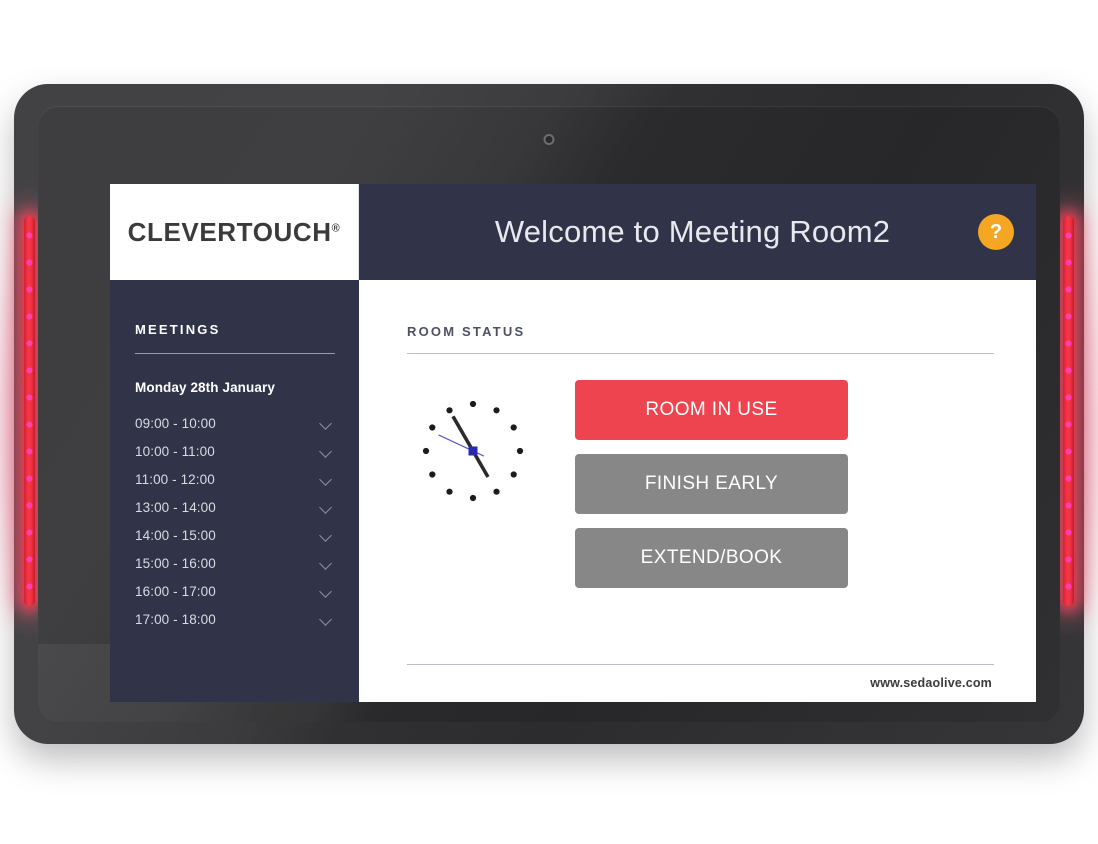 This screenshot has width=1098, height=844. I want to click on panel-footer: www.sedaolive.com, so click(700, 683).